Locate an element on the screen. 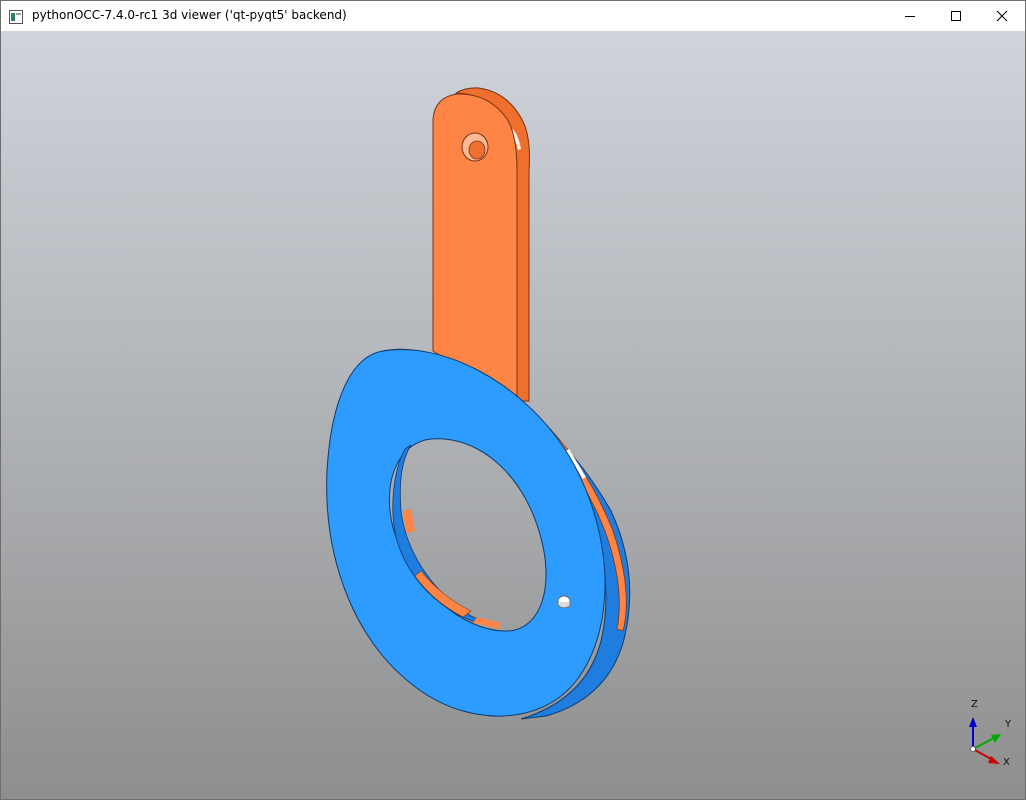  minimize-icon is located at coordinates (910, 16).